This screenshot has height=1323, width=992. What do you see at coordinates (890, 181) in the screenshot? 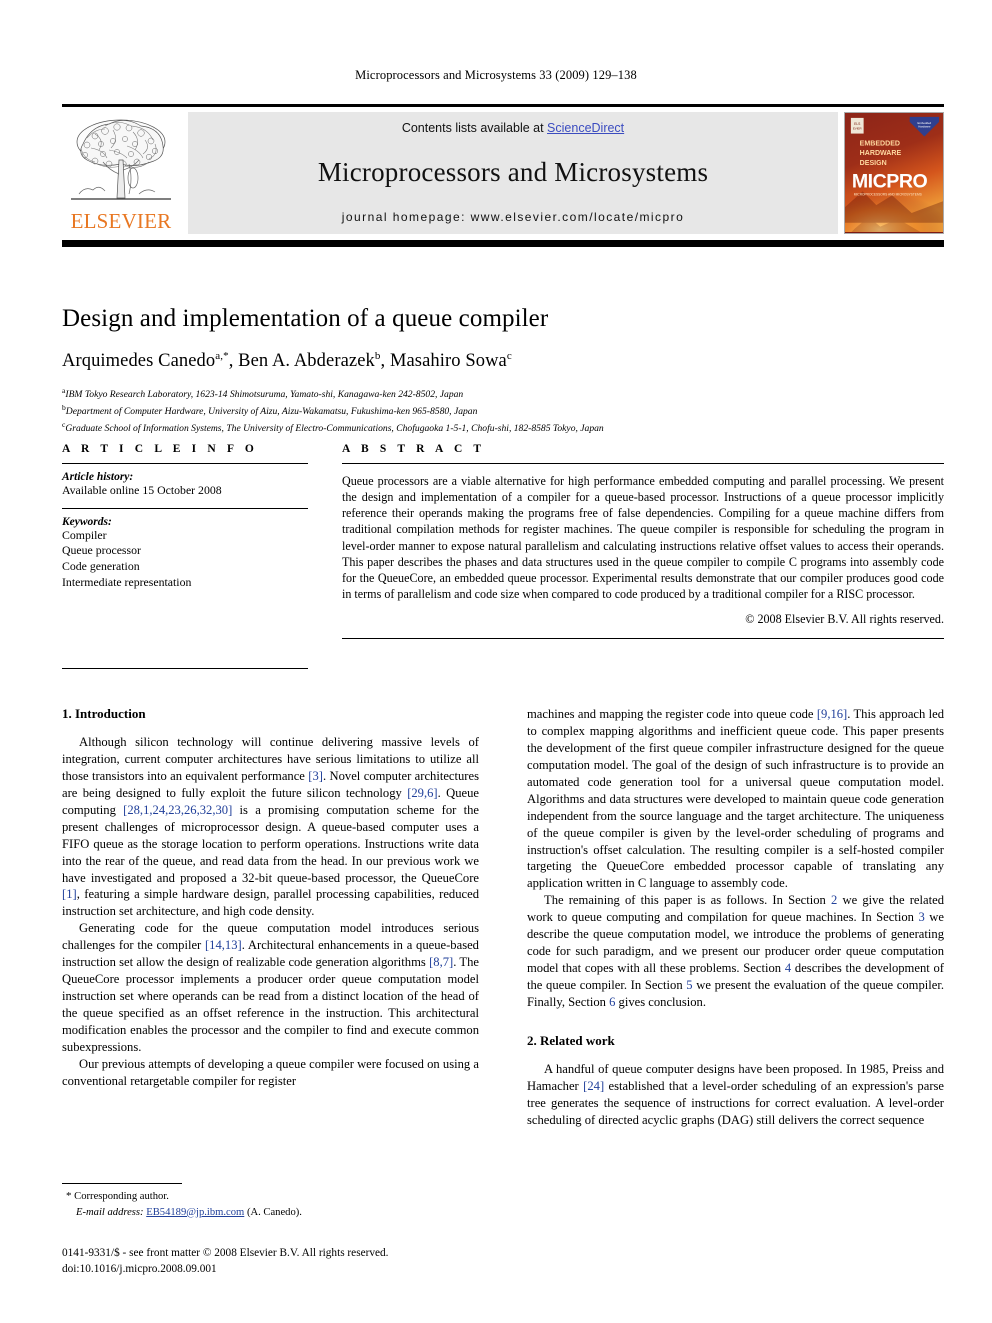
I see `svg-text: MICPRO` at bounding box center [890, 181].